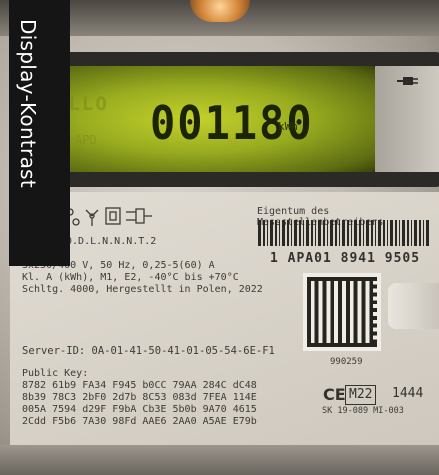  What do you see at coordinates (407, 81) in the screenshot?
I see `plug-icon` at bounding box center [407, 81].